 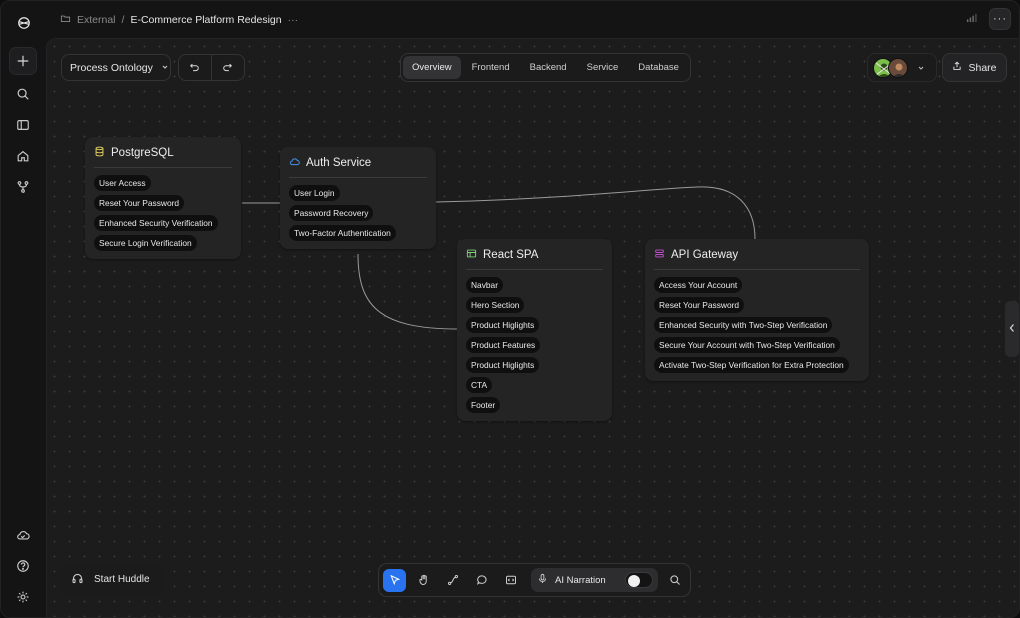 I want to click on node-title: PostgreSQL, so click(x=142, y=153).